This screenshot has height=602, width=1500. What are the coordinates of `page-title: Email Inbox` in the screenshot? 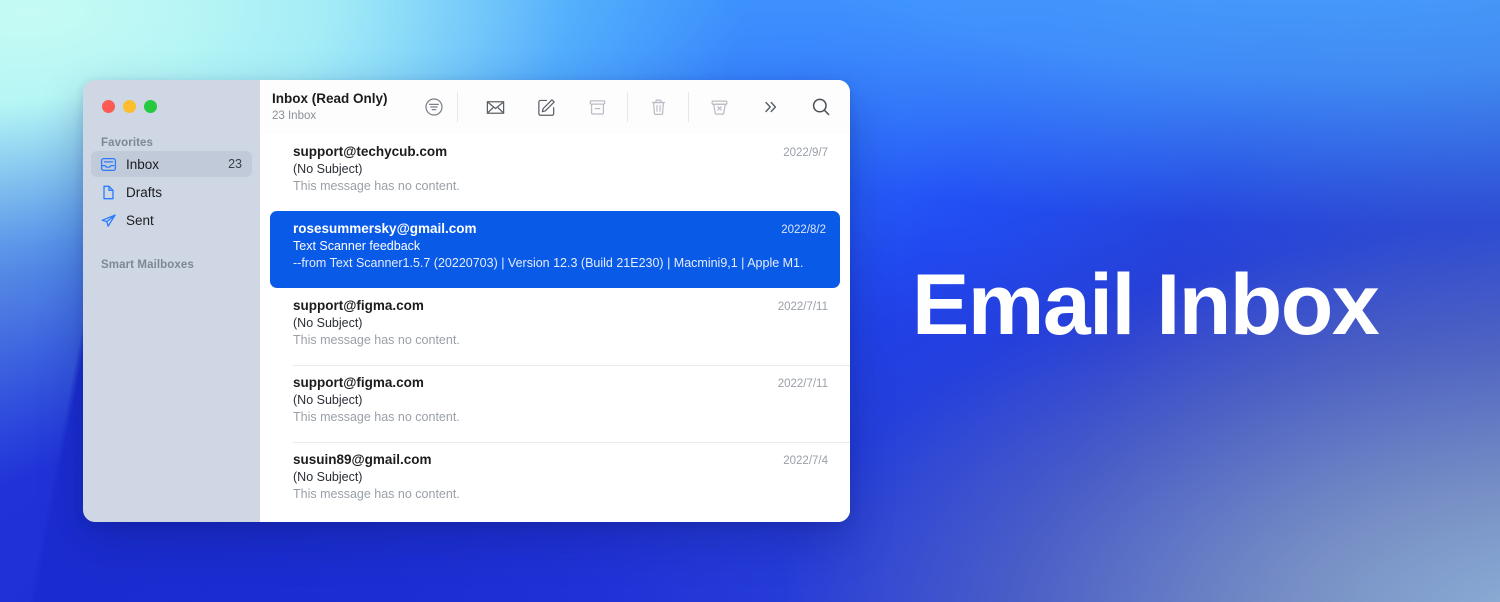 It's located at (1146, 305).